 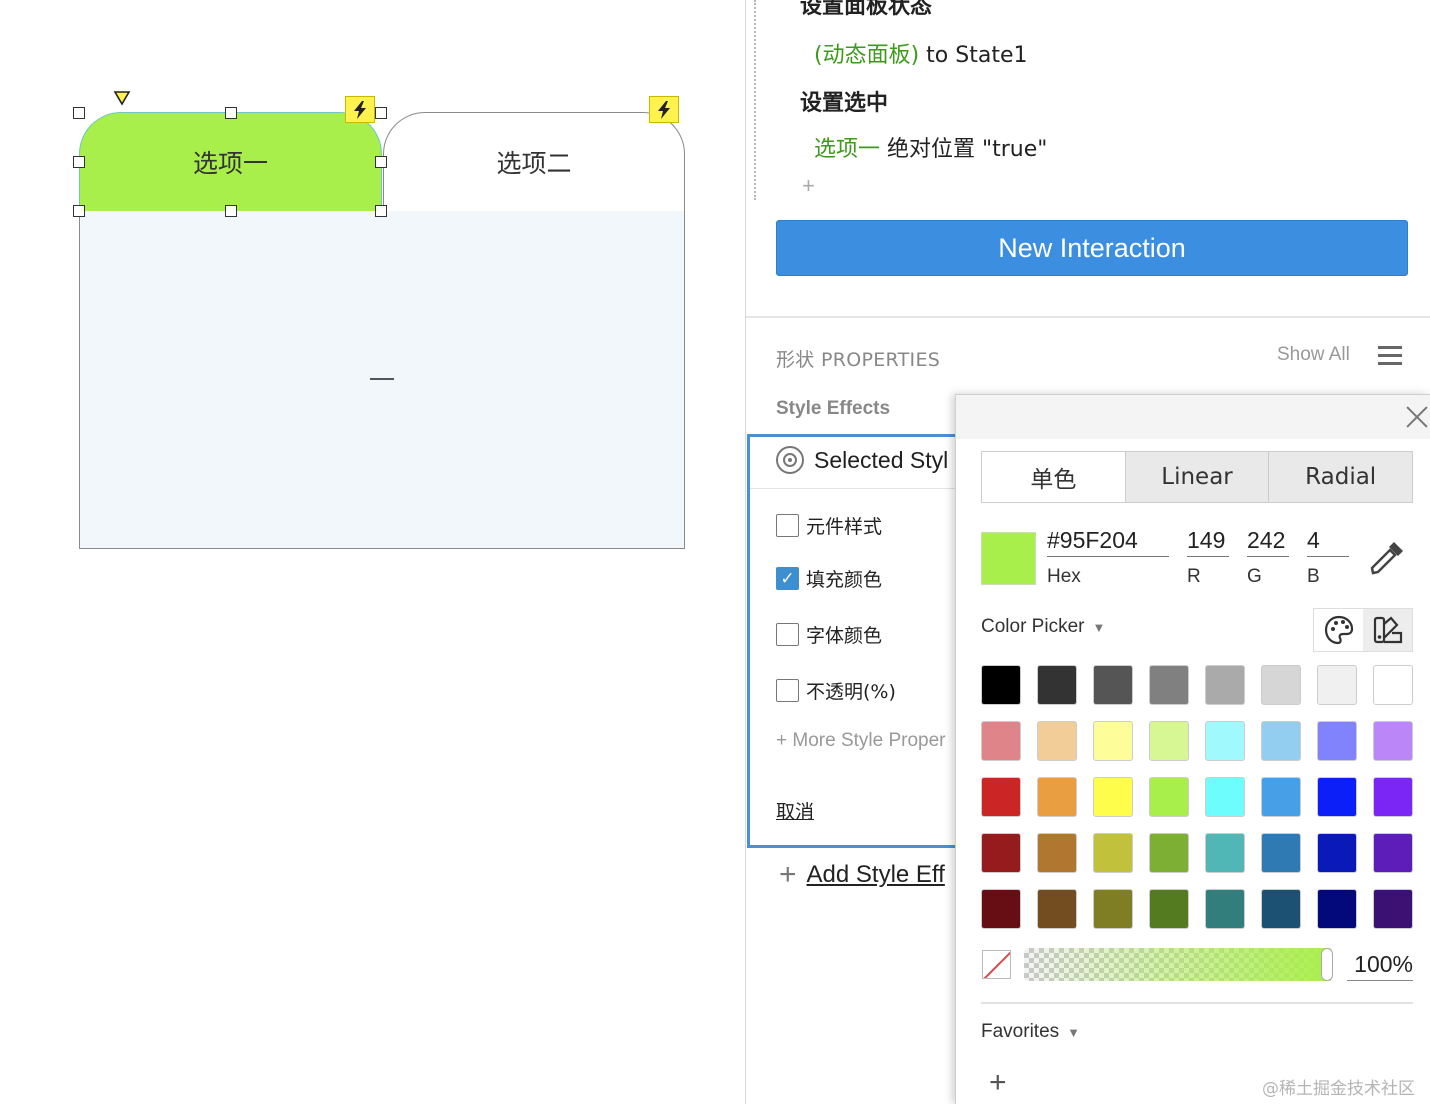 What do you see at coordinates (808, 186) in the screenshot?
I see `add-action-icon: +` at bounding box center [808, 186].